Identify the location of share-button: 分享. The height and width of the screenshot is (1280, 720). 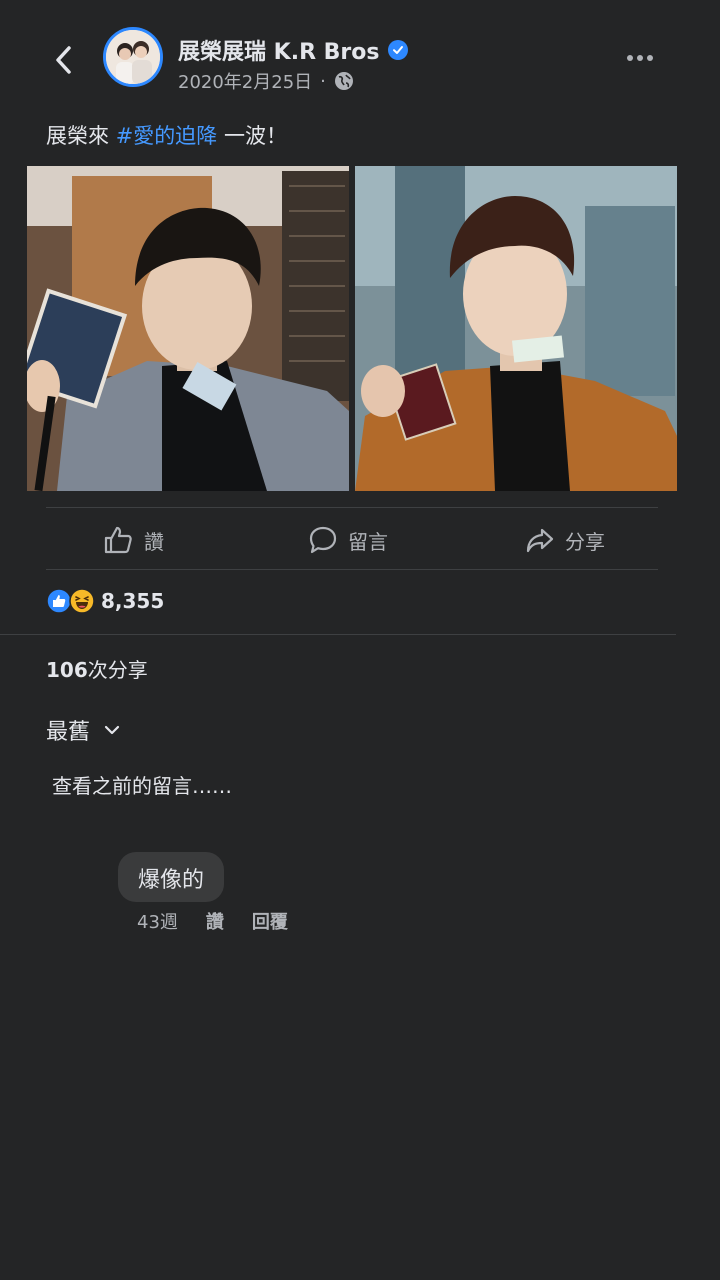
(565, 540).